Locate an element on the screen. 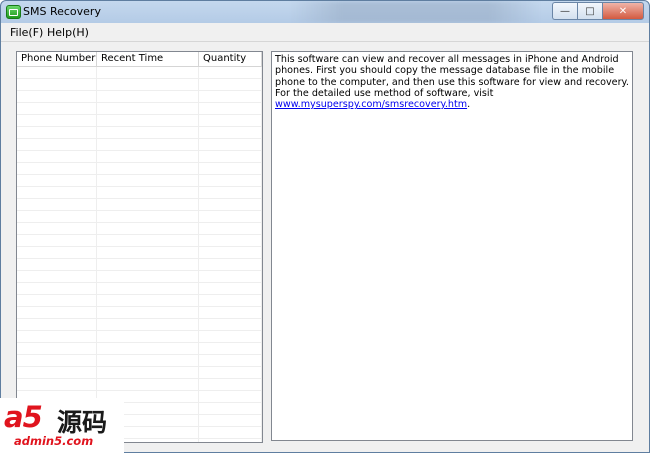 This screenshot has height=453, width=650. title-bar: SMS Recovery — □ ✕ is located at coordinates (325, 12).